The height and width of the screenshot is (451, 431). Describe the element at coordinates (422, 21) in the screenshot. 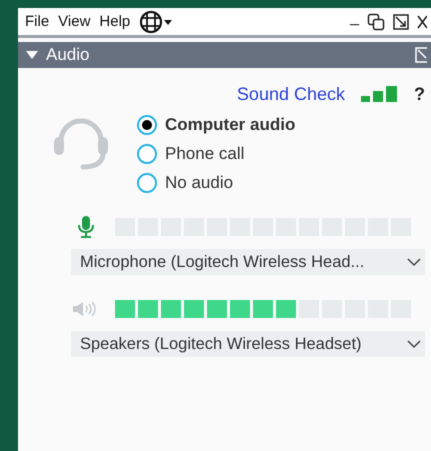

I see `close-icon` at that location.